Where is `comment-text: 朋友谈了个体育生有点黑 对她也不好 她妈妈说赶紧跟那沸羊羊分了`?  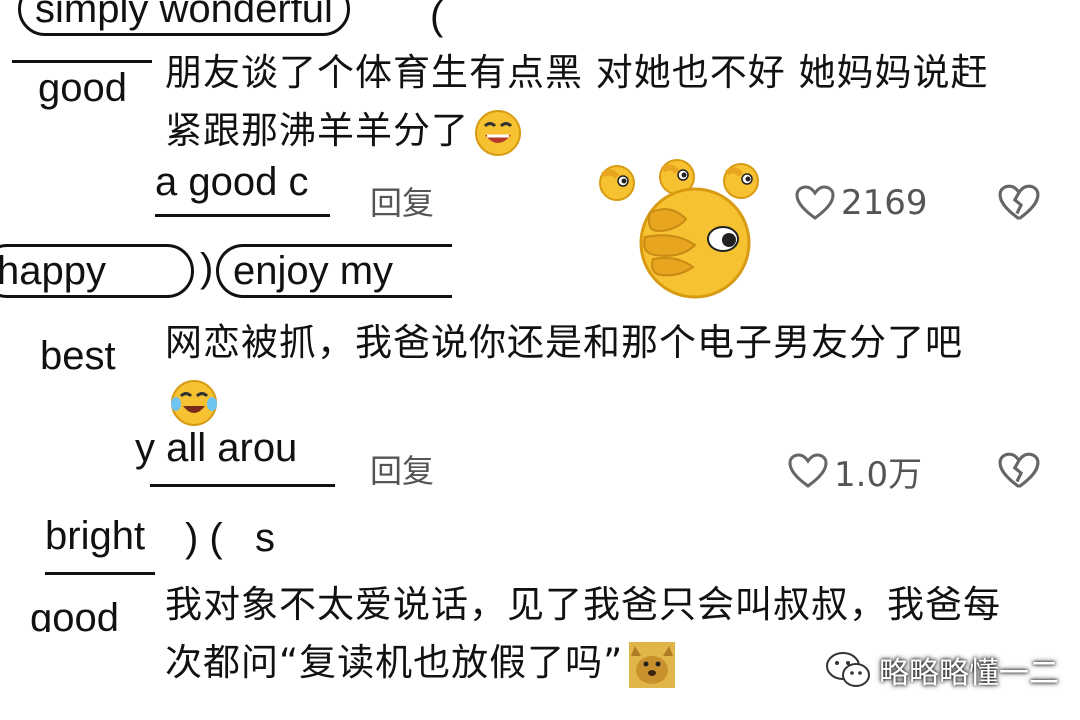
comment-text: 朋友谈了个体育生有点黑 对她也不好 她妈妈说赶紧跟那沸羊羊分了 is located at coordinates (590, 102).